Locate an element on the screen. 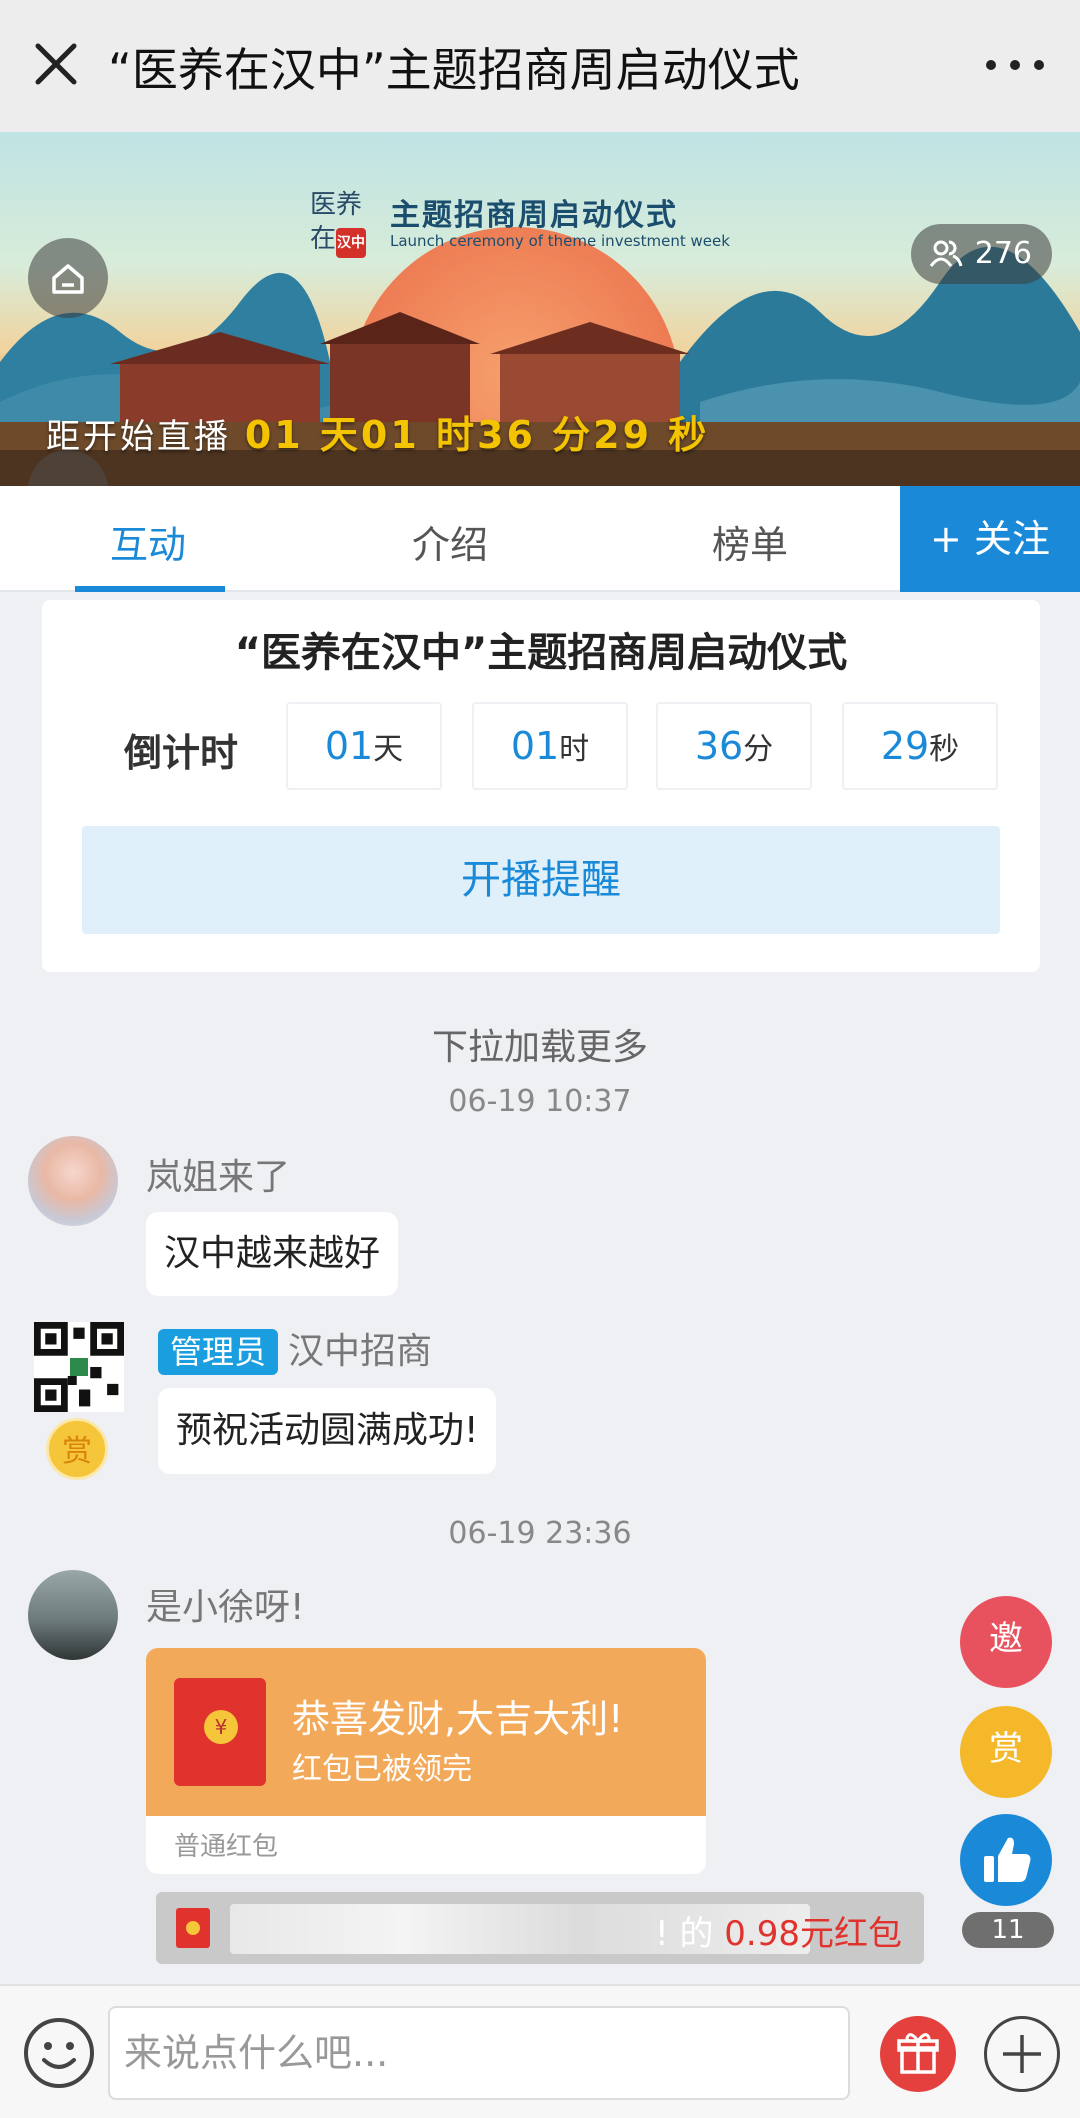 Image resolution: width=1080 pixels, height=2118 pixels. admin-badge: 管理员 is located at coordinates (218, 1352).